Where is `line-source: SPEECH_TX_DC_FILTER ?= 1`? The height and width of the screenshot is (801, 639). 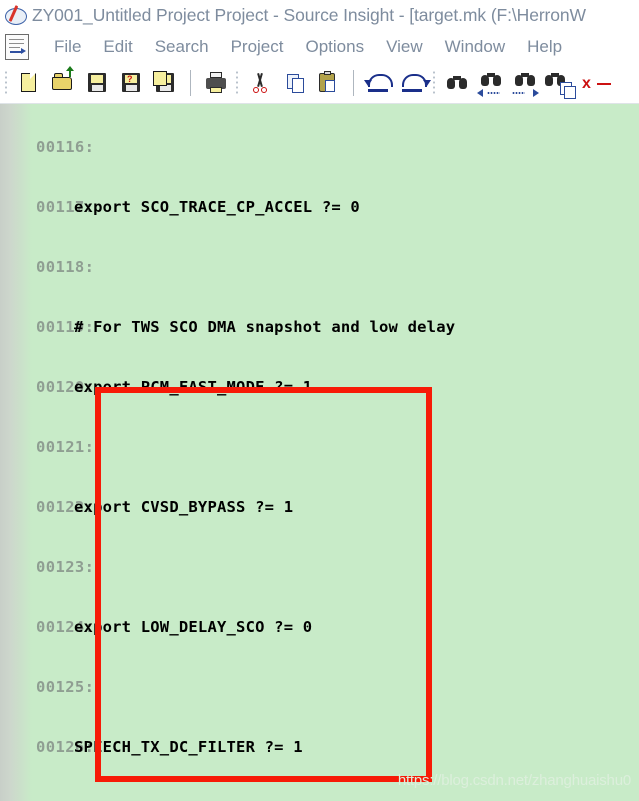 line-source: SPEECH_TX_DC_FILTER ?= 1 is located at coordinates (188, 747).